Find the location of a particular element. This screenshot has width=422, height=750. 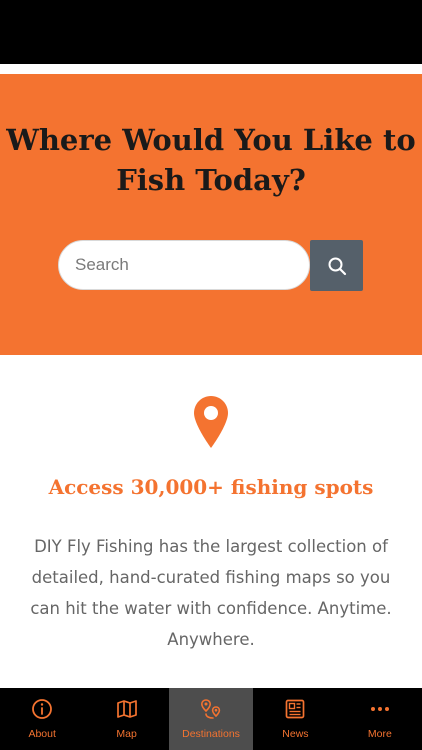

hero-title: Where Would You Like to Fish Today? is located at coordinates (211, 160).